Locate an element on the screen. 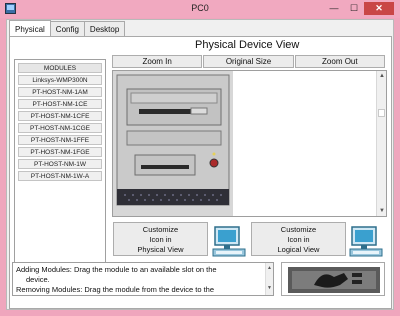 The height and width of the screenshot is (316, 400). customize-physical-line1: Customize is located at coordinates (160, 229).